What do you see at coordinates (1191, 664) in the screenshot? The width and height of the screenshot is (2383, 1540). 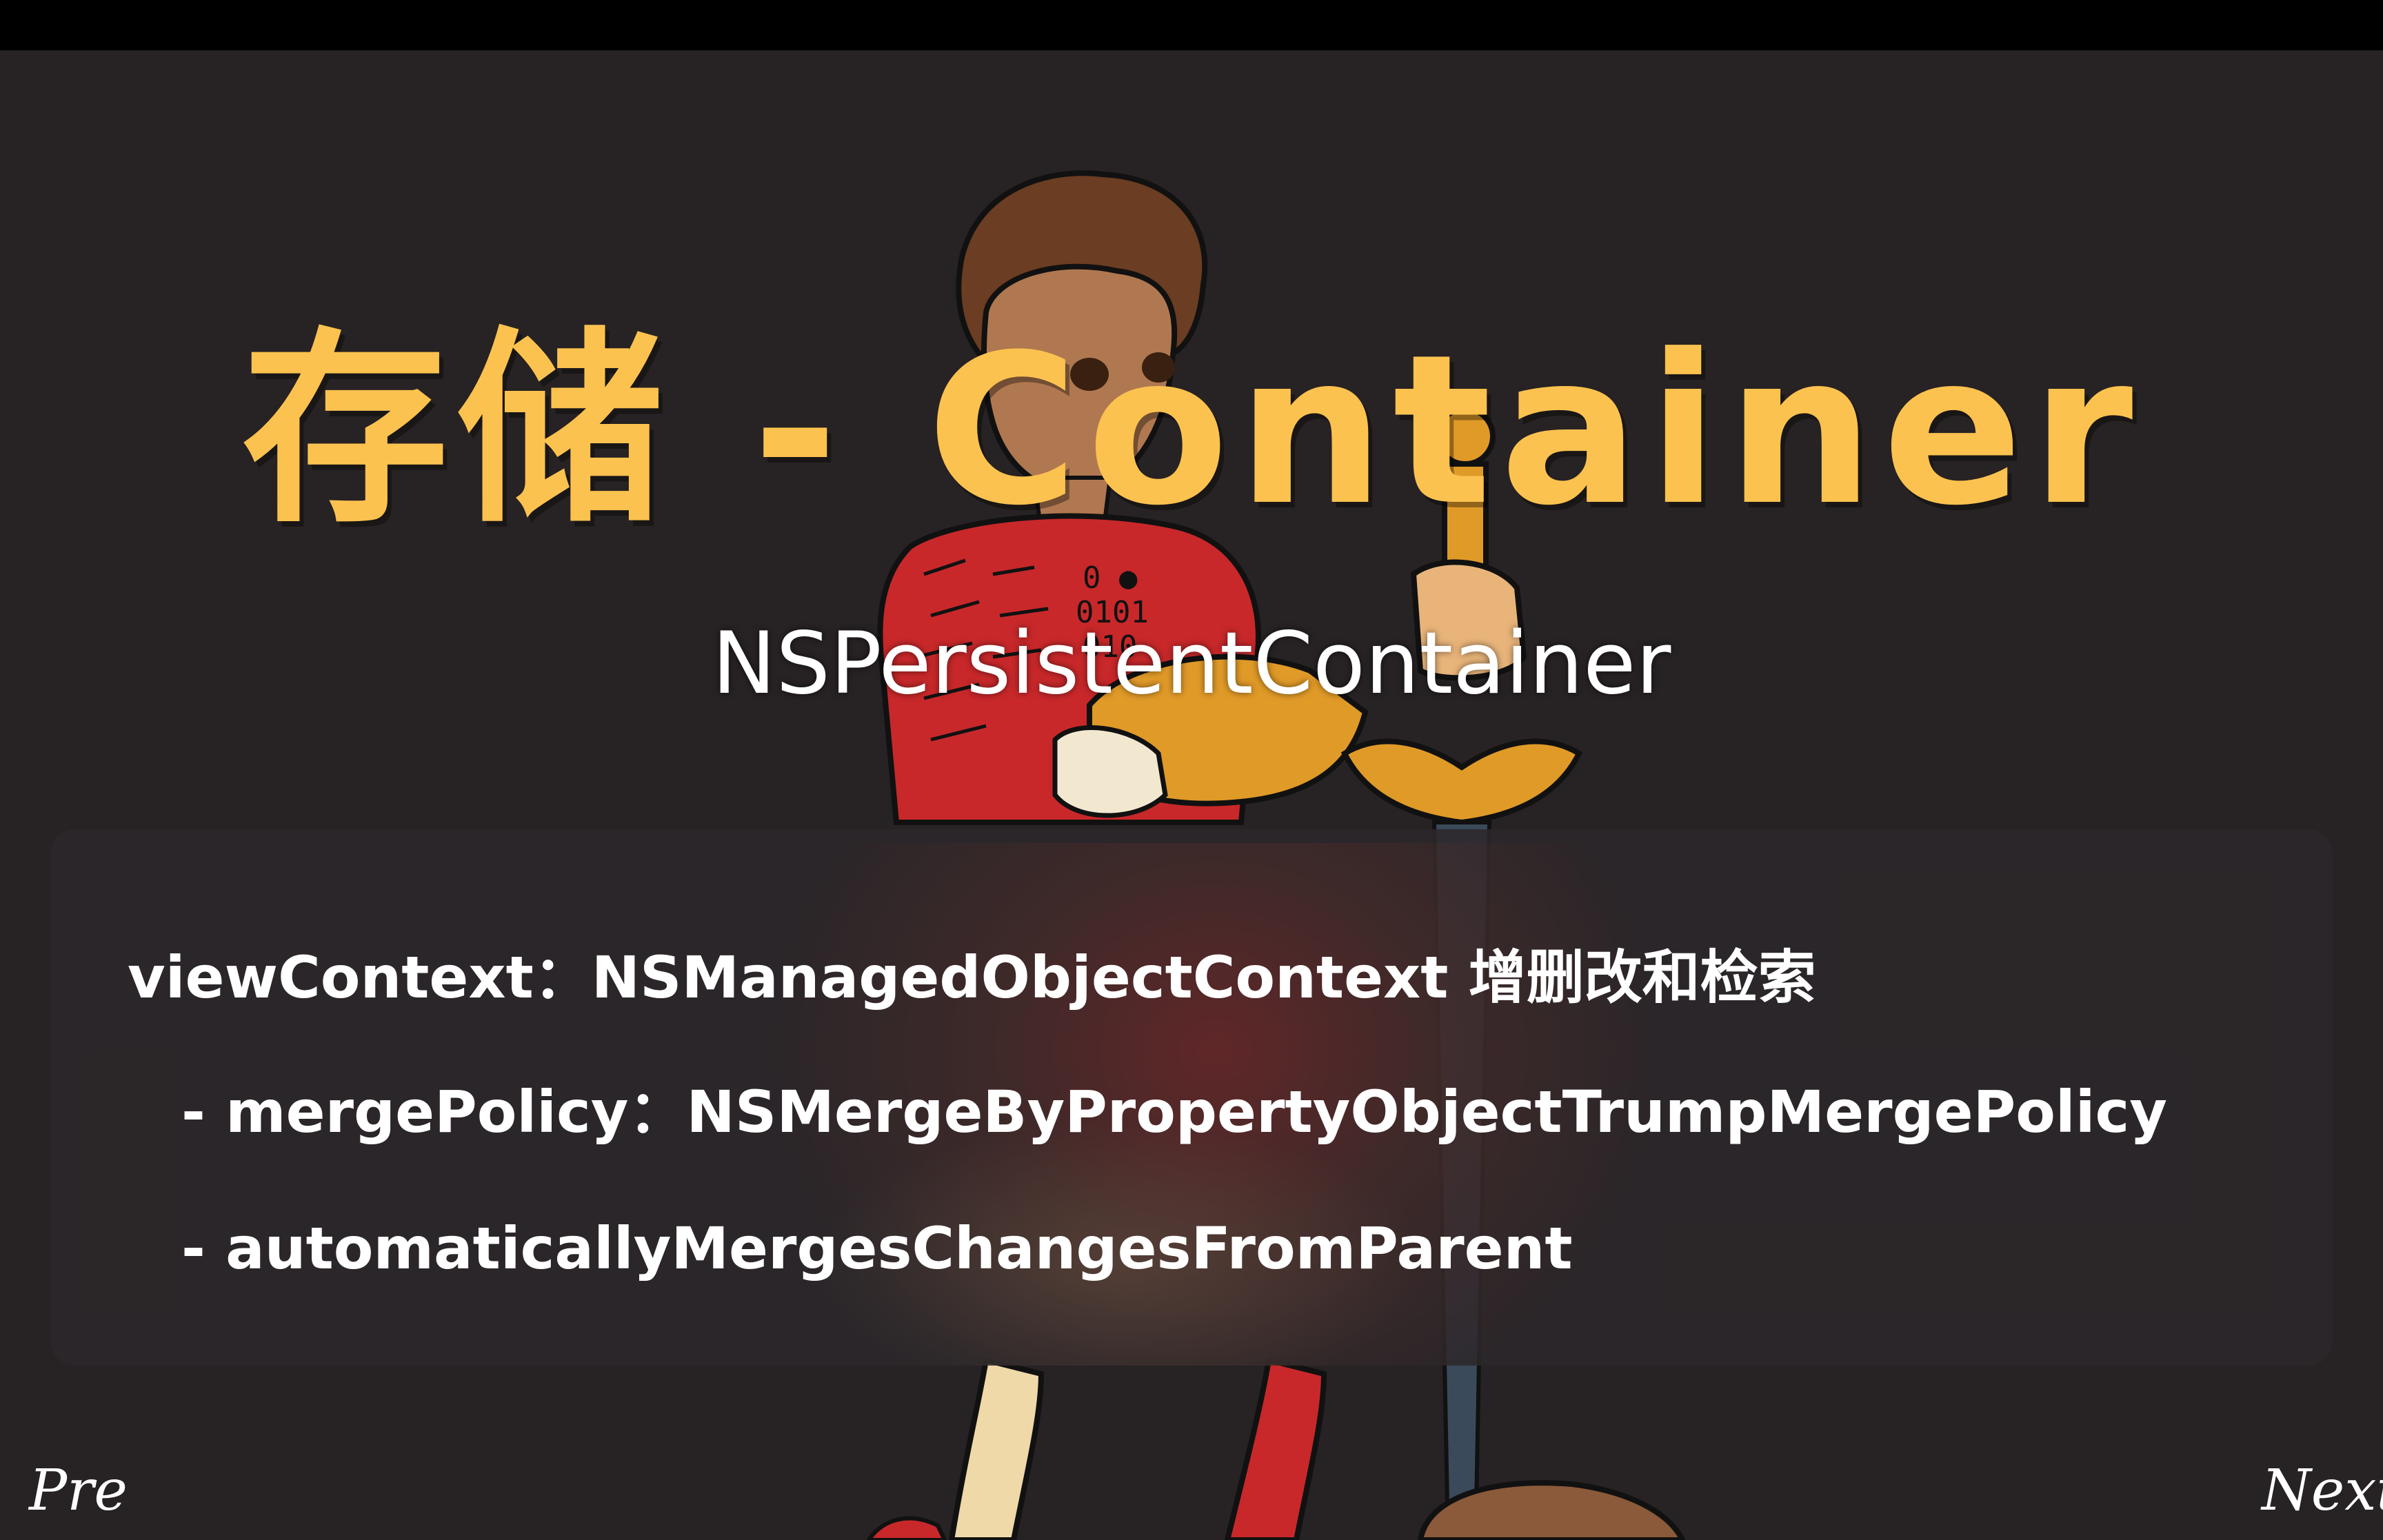 I see `slide-subtitle: NSPersistentContainer` at bounding box center [1191, 664].